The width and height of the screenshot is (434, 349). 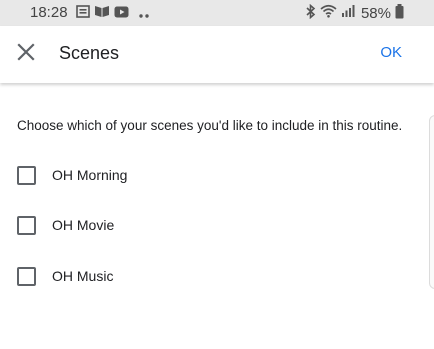 What do you see at coordinates (89, 53) in the screenshot?
I see `page-title: Scenes` at bounding box center [89, 53].